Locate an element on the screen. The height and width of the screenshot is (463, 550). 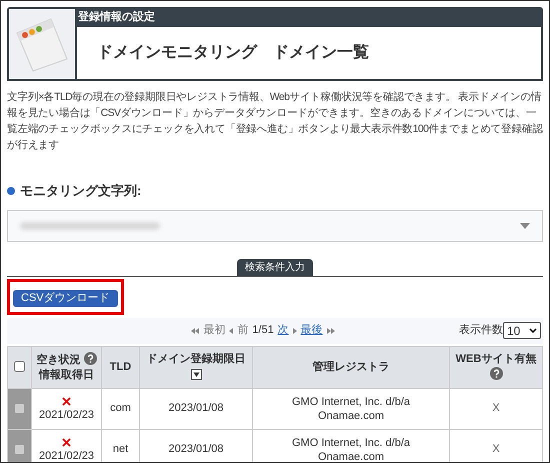
column-label: WEBサイト有無 is located at coordinates (496, 358).